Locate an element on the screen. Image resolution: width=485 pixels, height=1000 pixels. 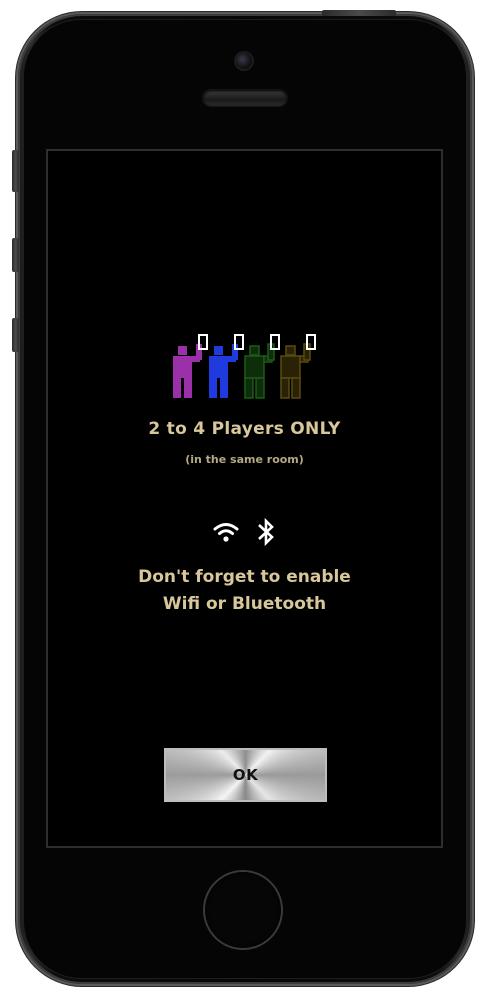
earpiece-speaker is located at coordinates (245, 98).